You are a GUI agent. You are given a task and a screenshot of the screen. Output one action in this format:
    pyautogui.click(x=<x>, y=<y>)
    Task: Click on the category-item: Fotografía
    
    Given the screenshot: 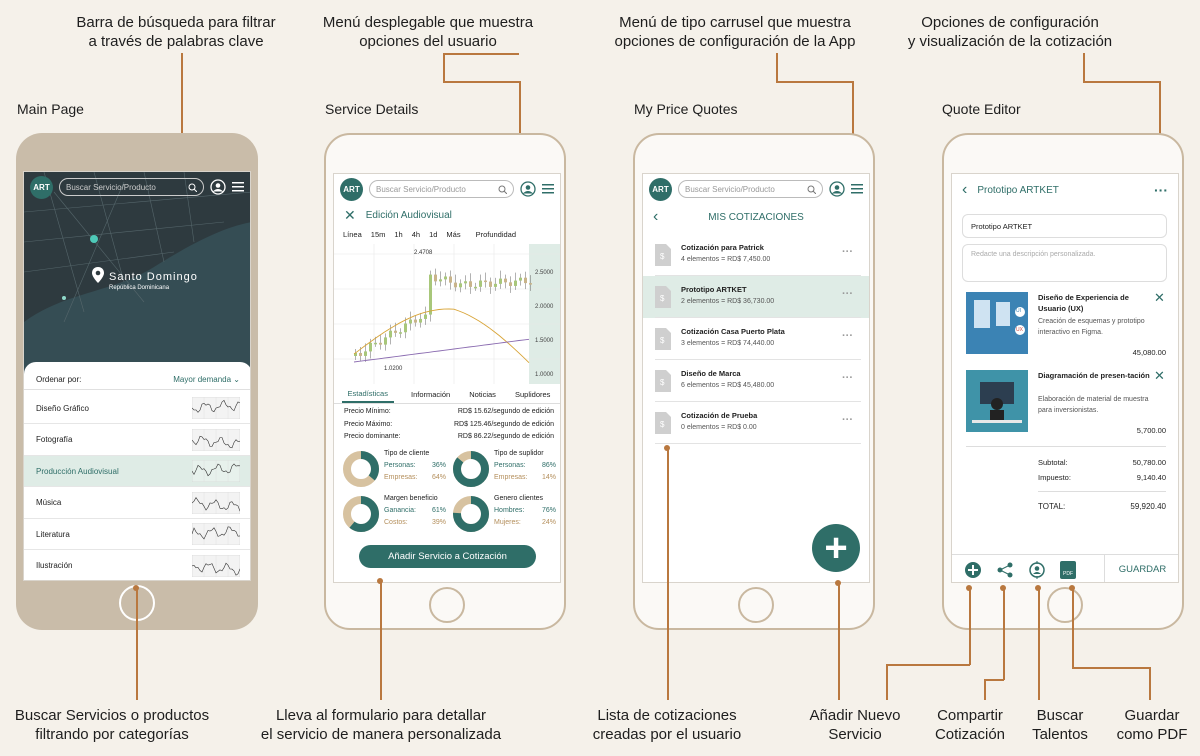 What is the action you would take?
    pyautogui.click(x=137, y=440)
    